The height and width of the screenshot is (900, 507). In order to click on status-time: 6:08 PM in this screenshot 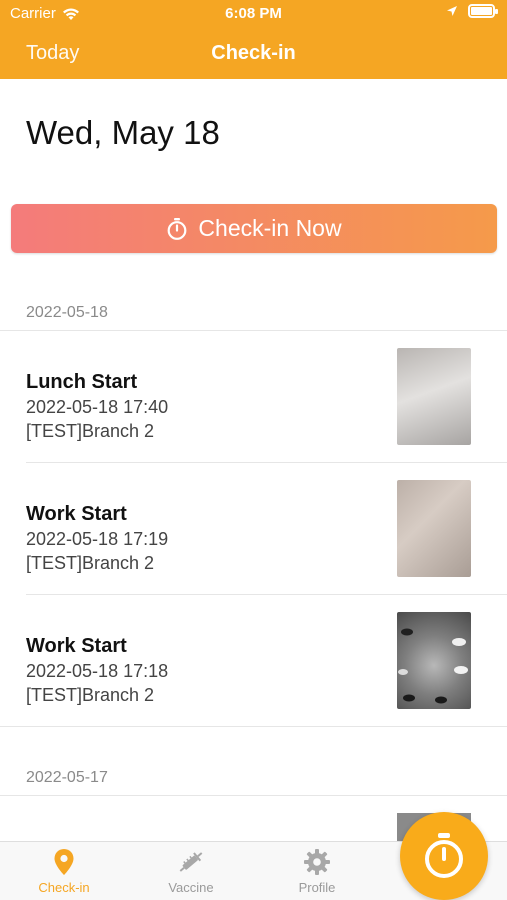, I will do `click(253, 13)`.